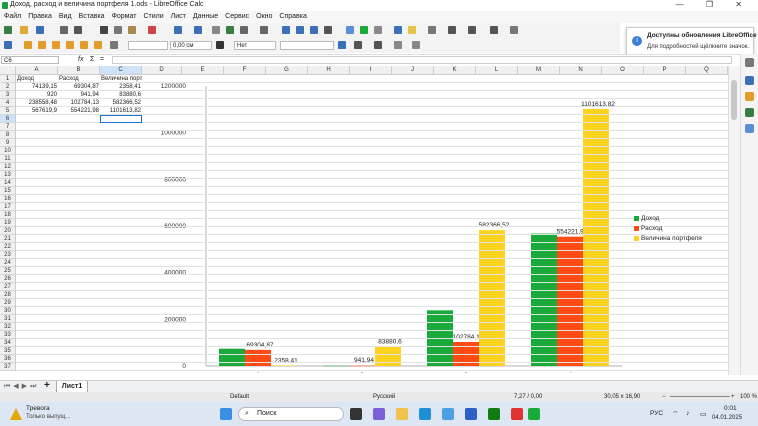  What do you see at coordinates (102, 59) in the screenshot?
I see `formula-icon: =` at bounding box center [102, 59].